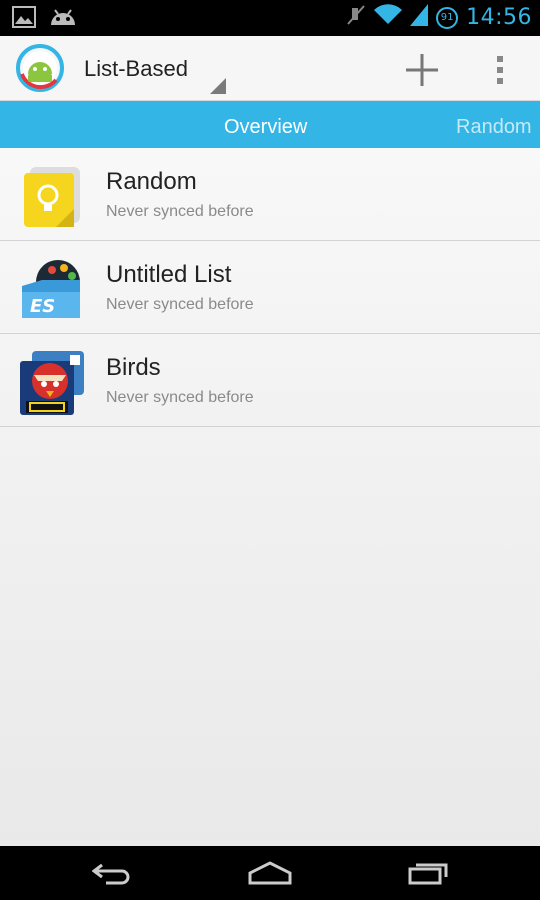 The width and height of the screenshot is (540, 900). I want to click on android-sync-app-icon, so click(40, 68).